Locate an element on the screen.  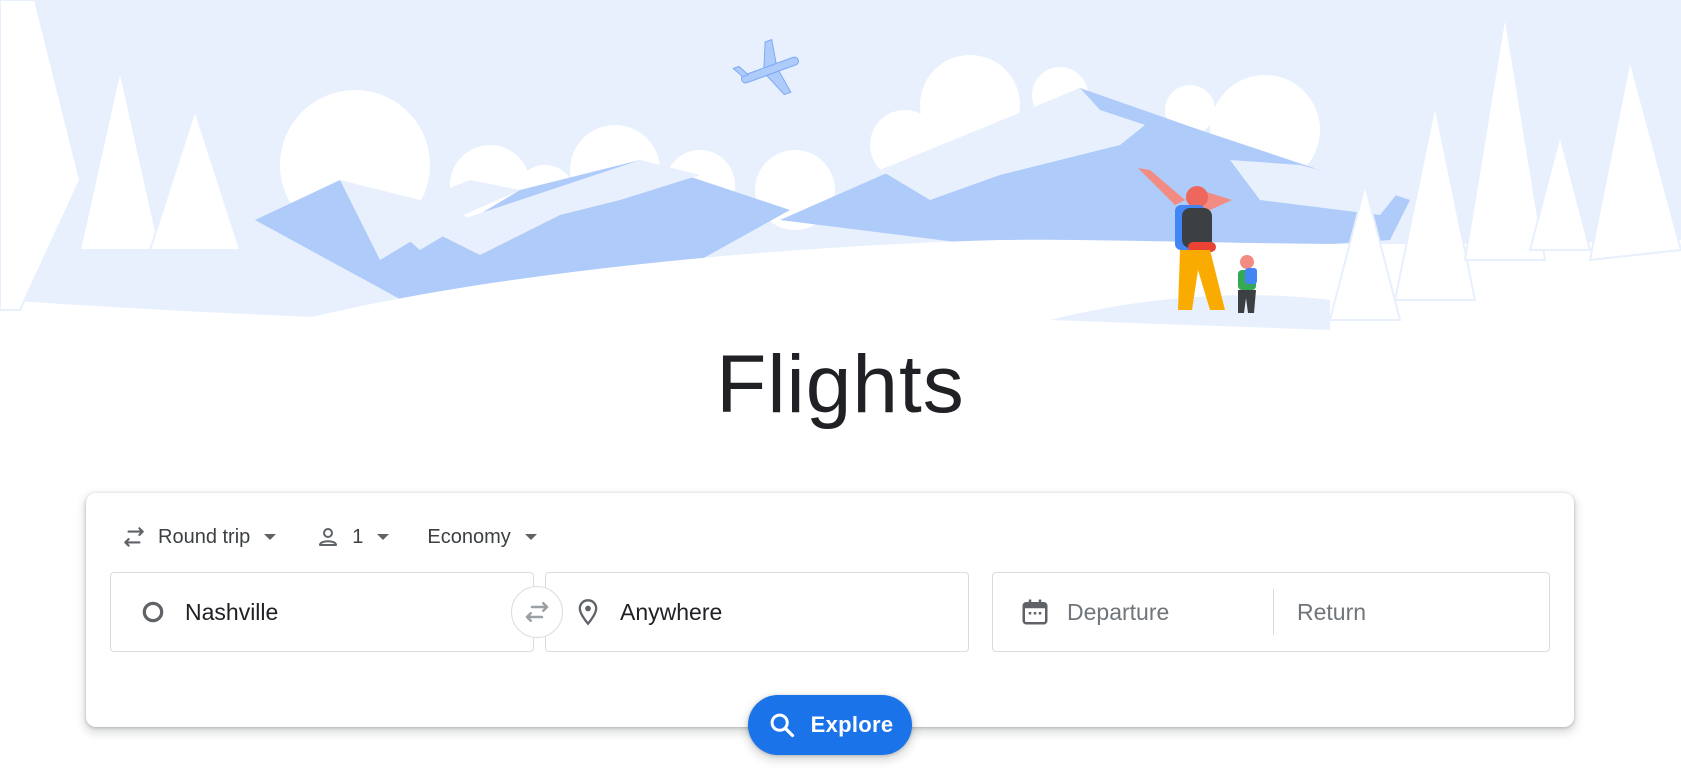
swap-locations-button is located at coordinates (537, 612).